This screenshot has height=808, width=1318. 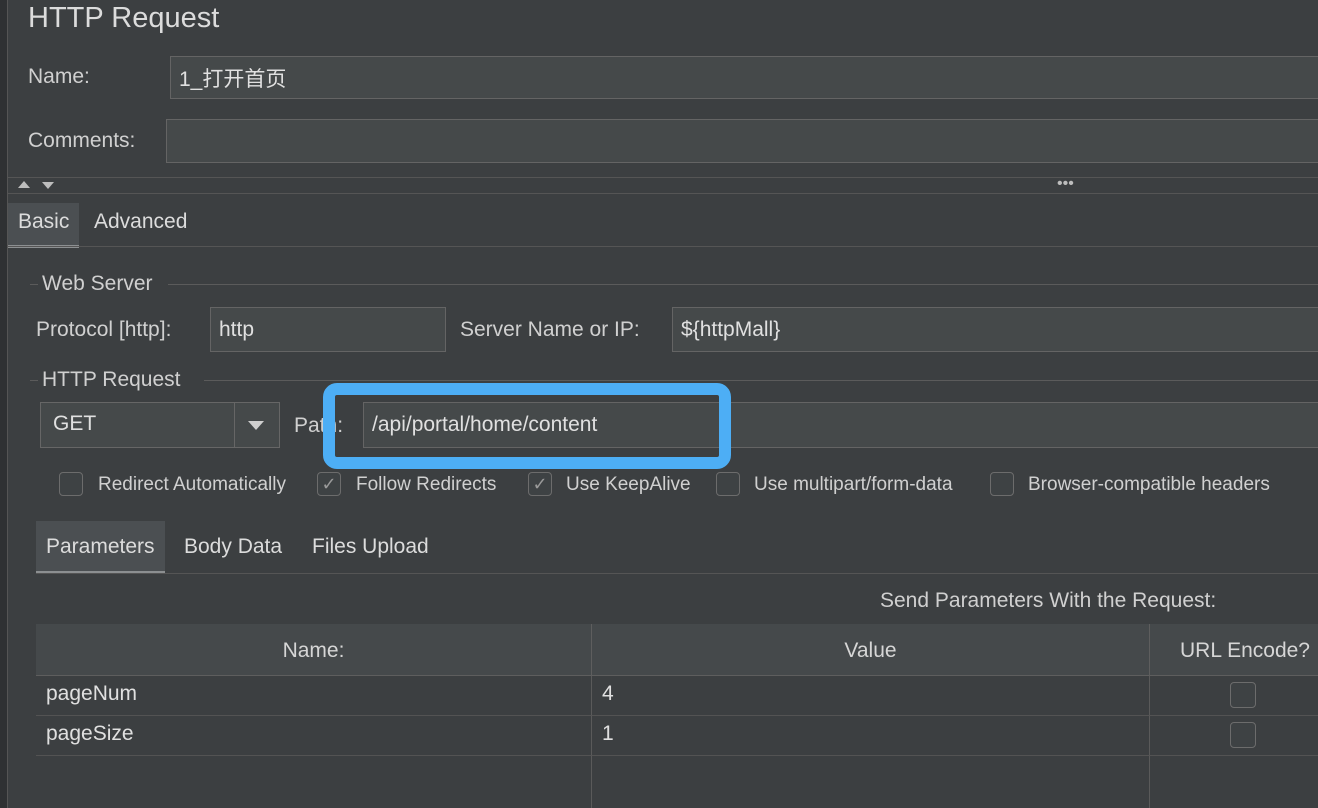 I want to click on multipart-checkbox, so click(x=728, y=484).